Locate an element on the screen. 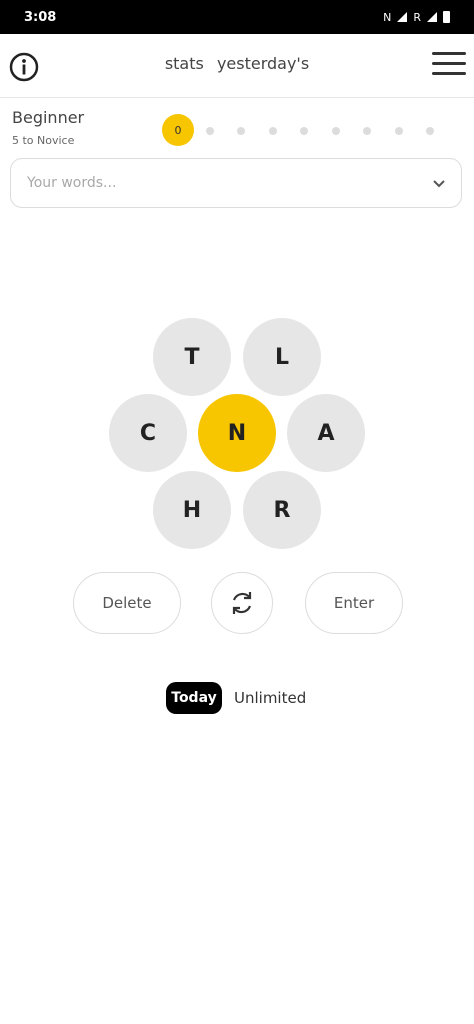  status-icons: N R is located at coordinates (416, 17).